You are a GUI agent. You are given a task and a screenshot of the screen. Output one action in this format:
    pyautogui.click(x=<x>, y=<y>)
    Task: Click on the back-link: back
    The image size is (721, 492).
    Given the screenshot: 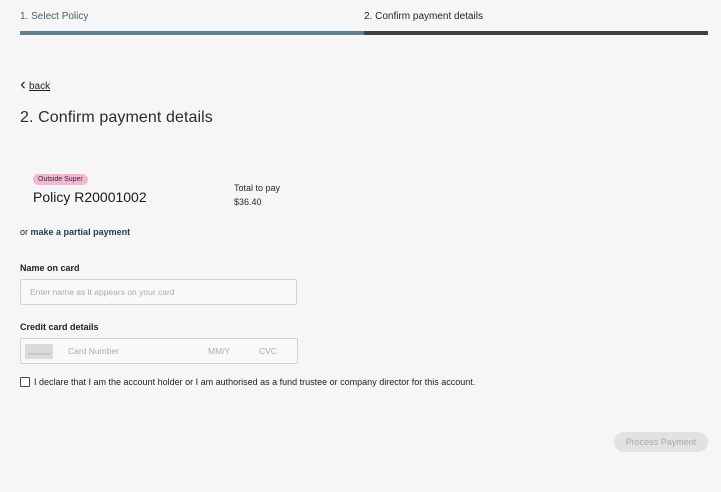 What is the action you would take?
    pyautogui.click(x=35, y=86)
    